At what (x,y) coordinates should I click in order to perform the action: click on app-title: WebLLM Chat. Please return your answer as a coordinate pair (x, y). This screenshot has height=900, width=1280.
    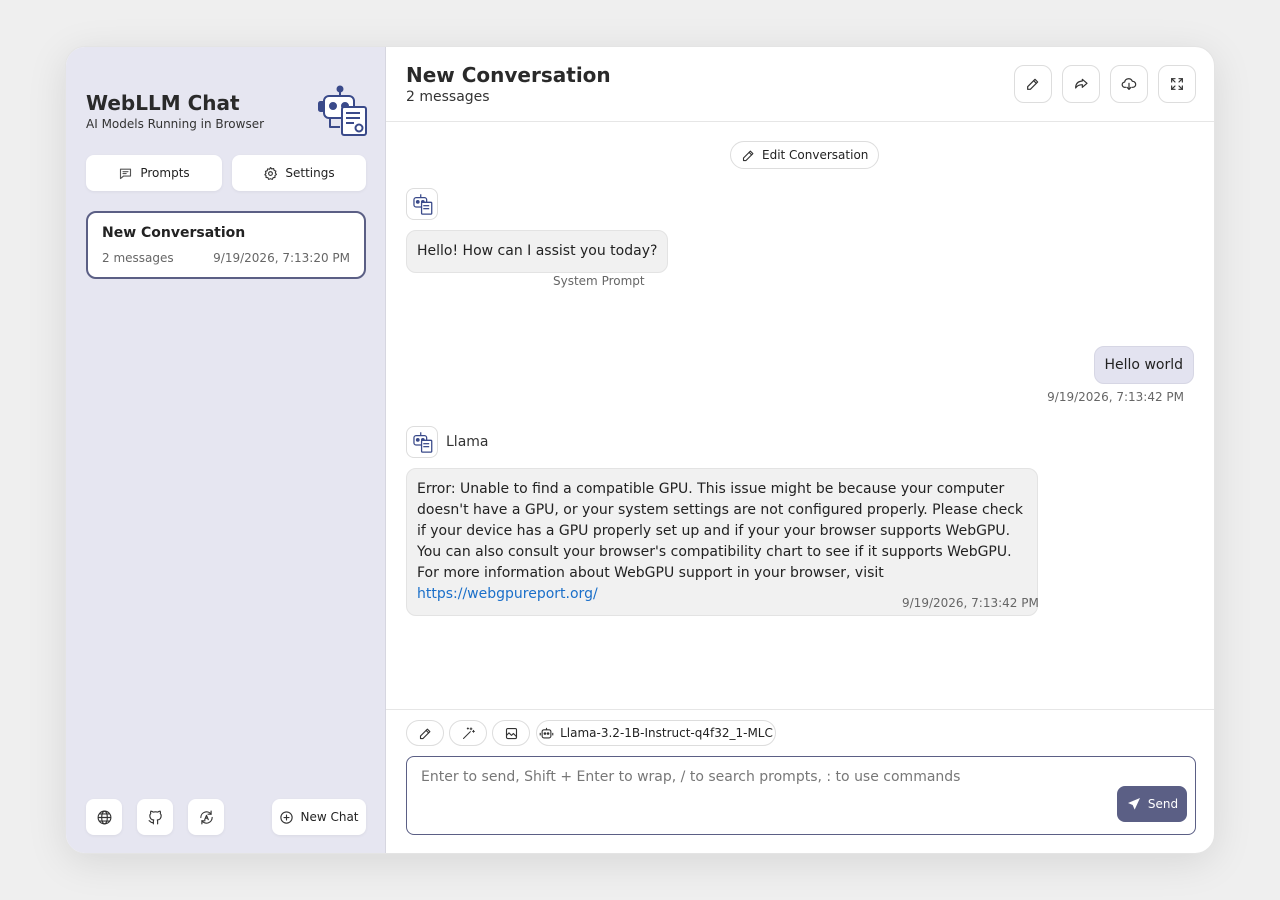
    Looking at the image, I should click on (163, 103).